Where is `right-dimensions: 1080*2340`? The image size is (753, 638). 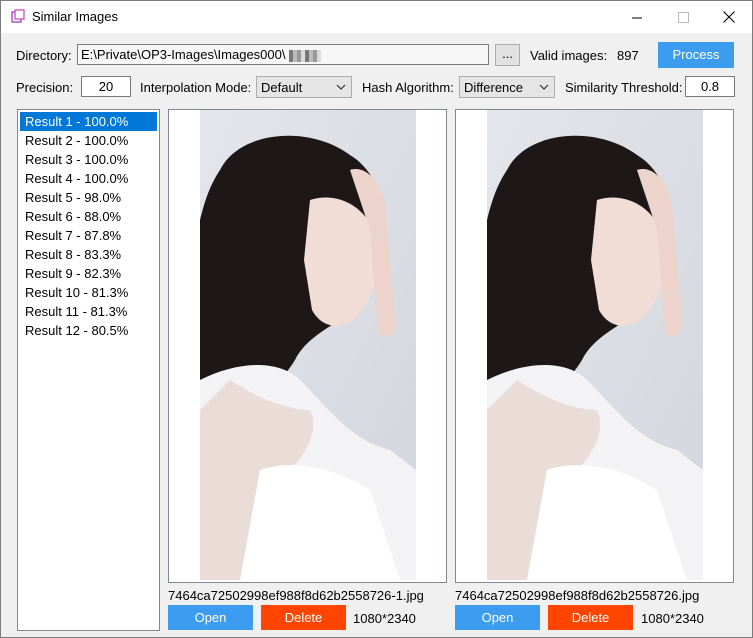 right-dimensions: 1080*2340 is located at coordinates (672, 618).